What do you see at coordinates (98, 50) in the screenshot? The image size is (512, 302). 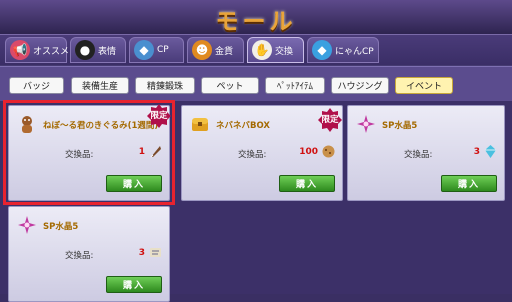 I see `tab-expression: ● 表情` at bounding box center [98, 50].